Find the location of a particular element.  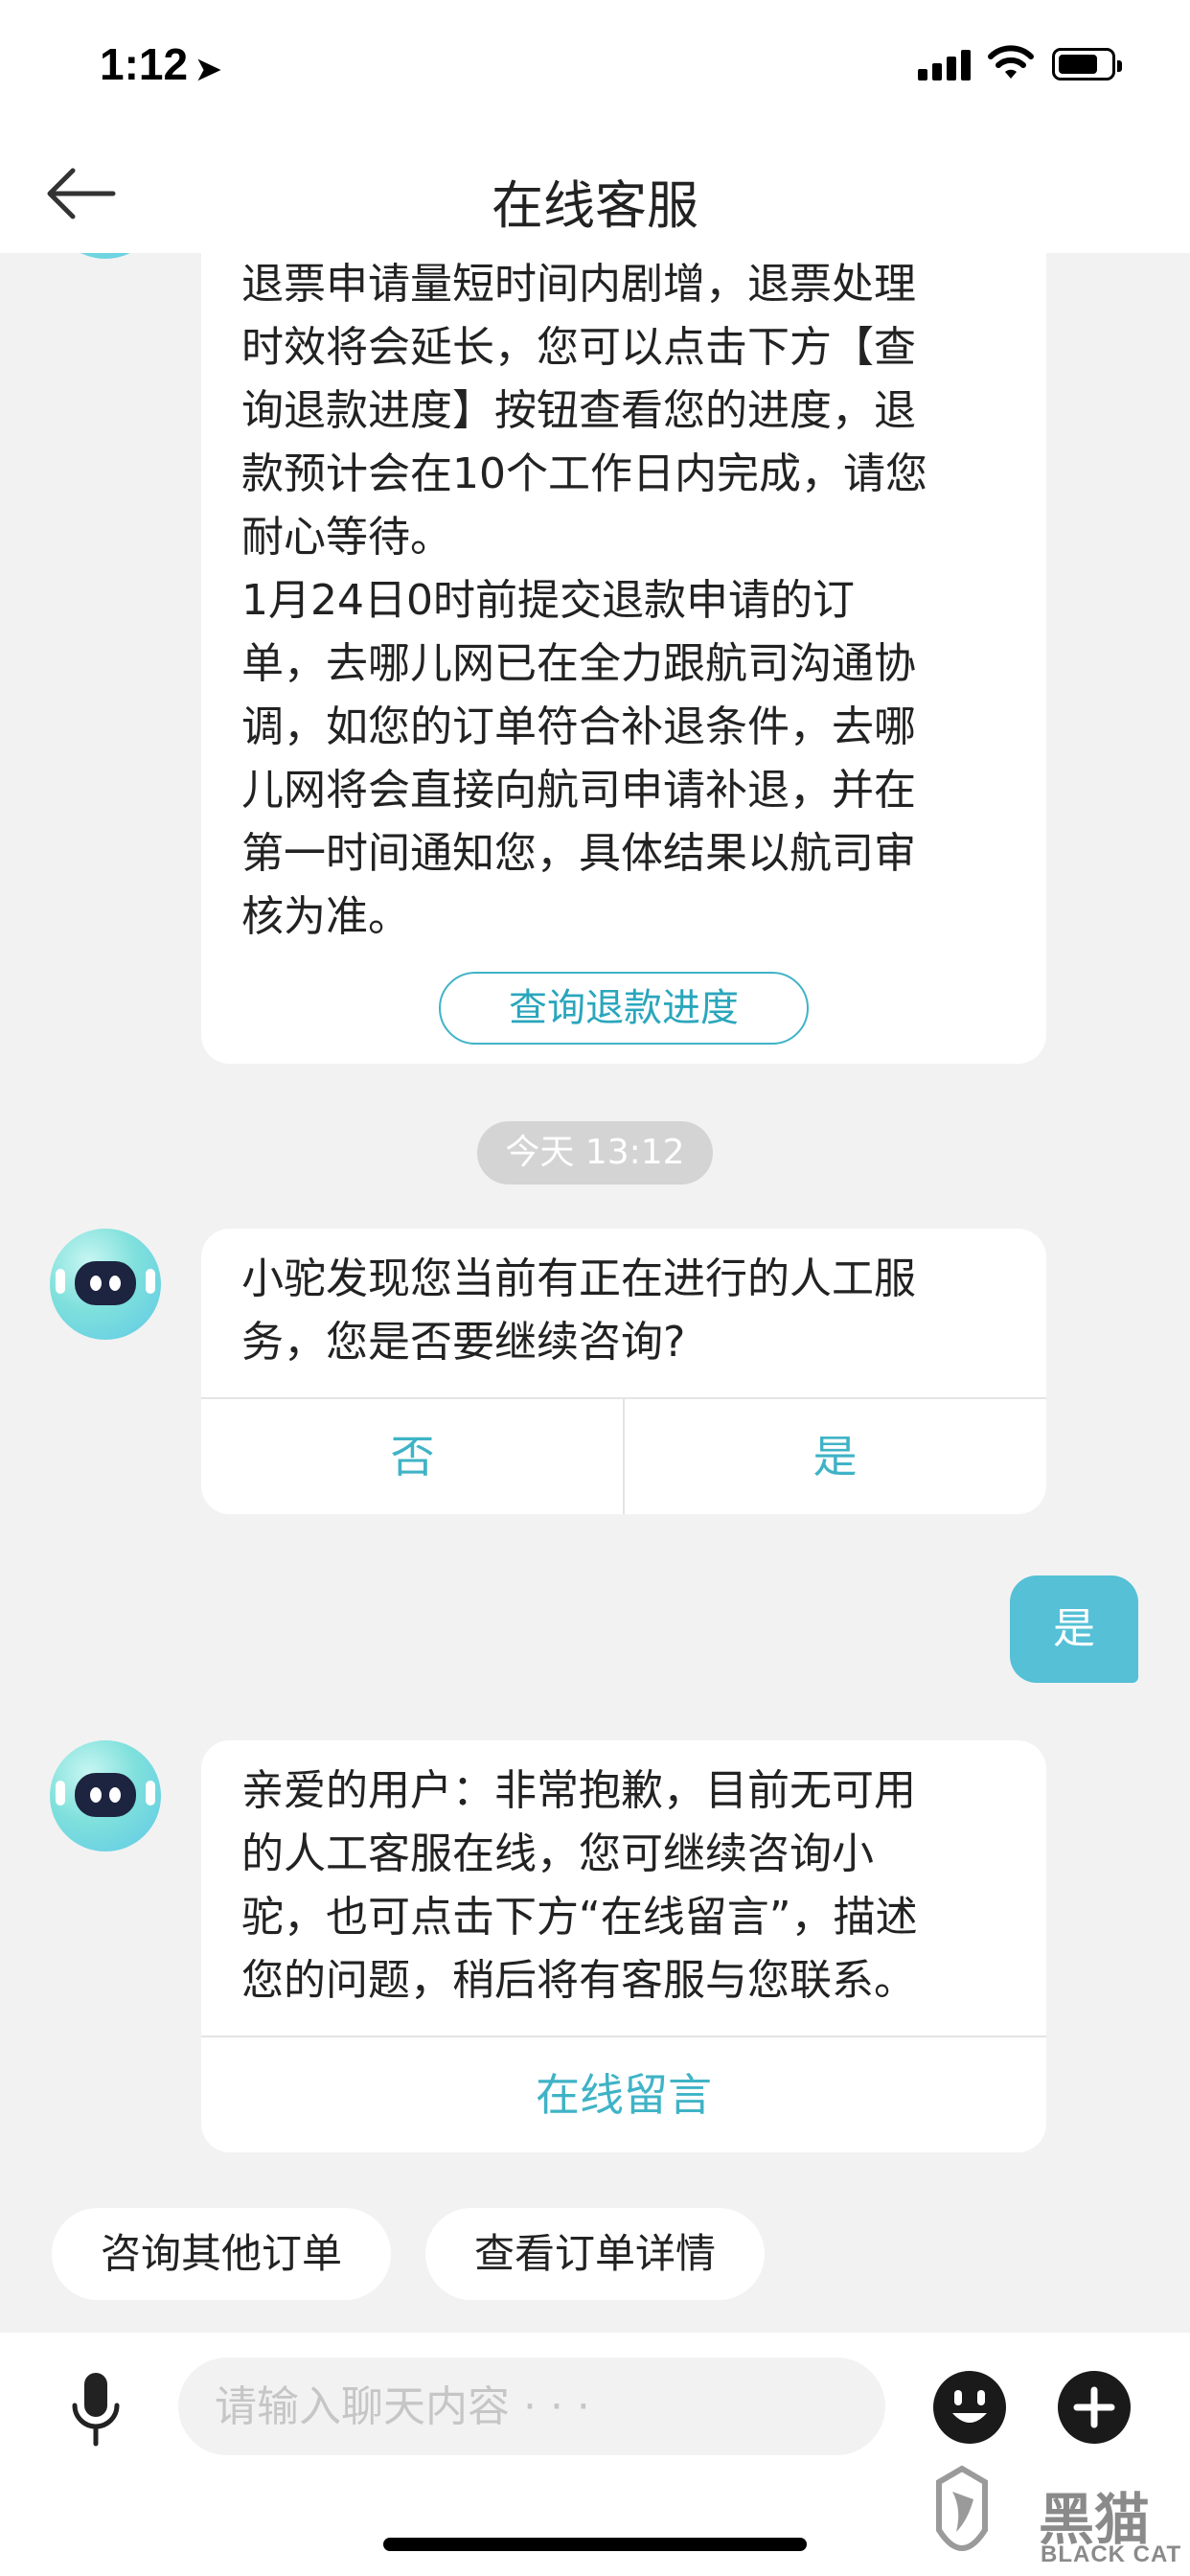

plus-icon is located at coordinates (1095, 2407).